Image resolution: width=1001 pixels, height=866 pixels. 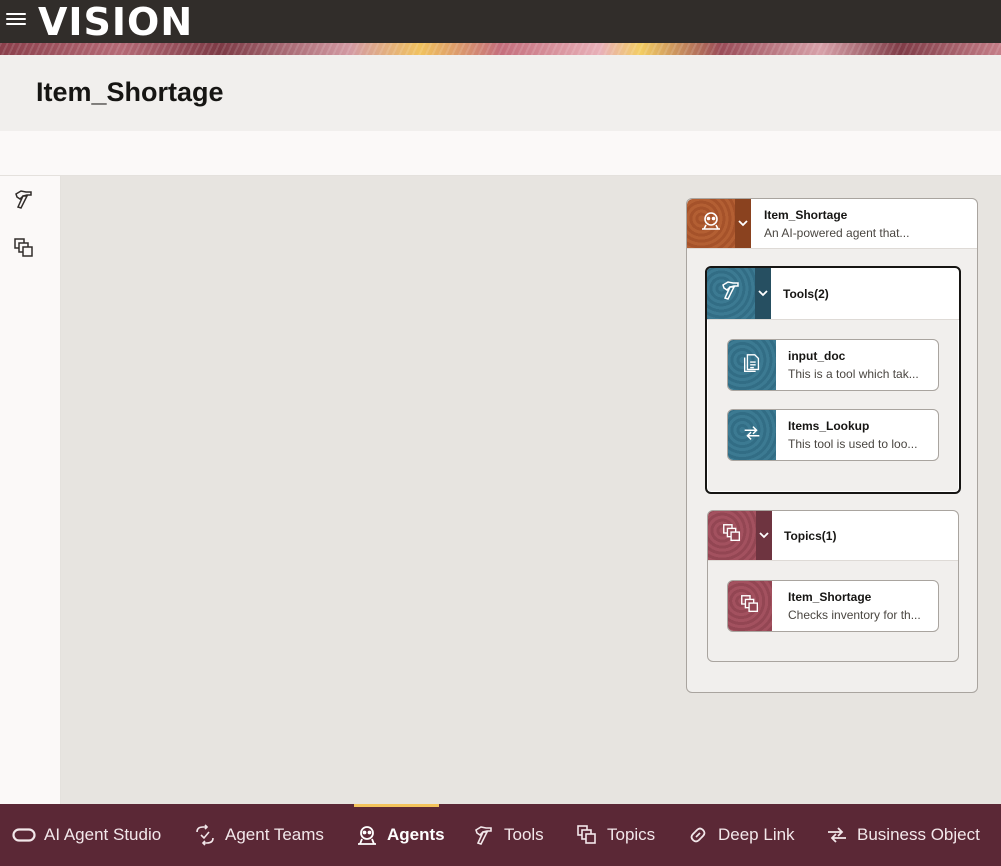 I want to click on decorative-banner, so click(x=500, y=49).